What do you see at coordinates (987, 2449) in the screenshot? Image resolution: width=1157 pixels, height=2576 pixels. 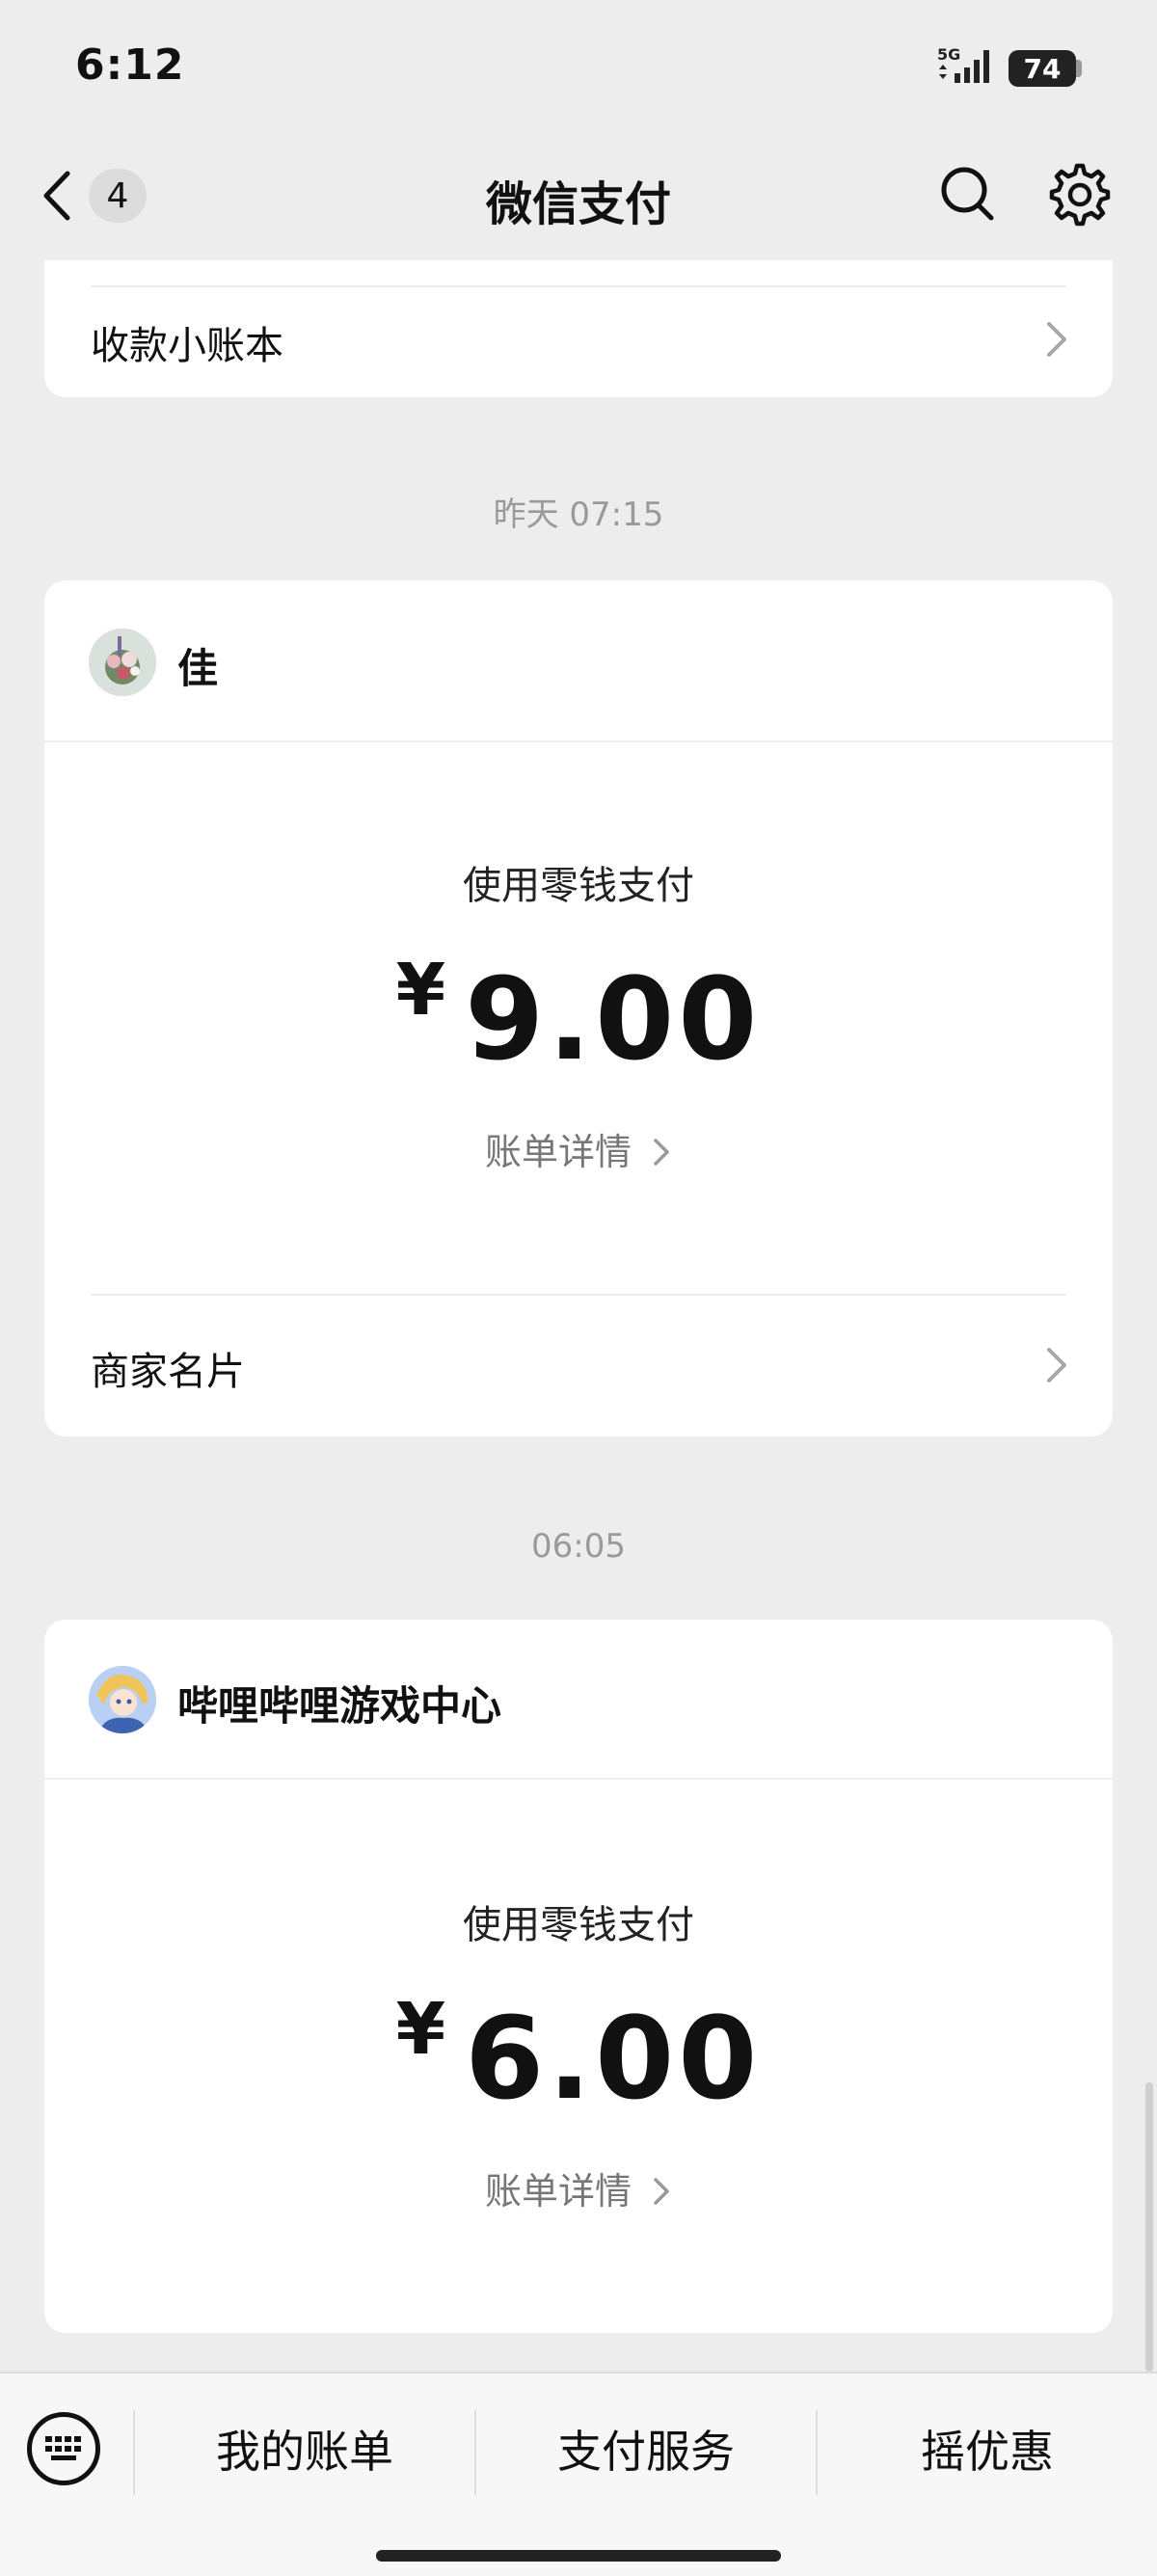 I see `menu-shake-offers: 摇优惠` at bounding box center [987, 2449].